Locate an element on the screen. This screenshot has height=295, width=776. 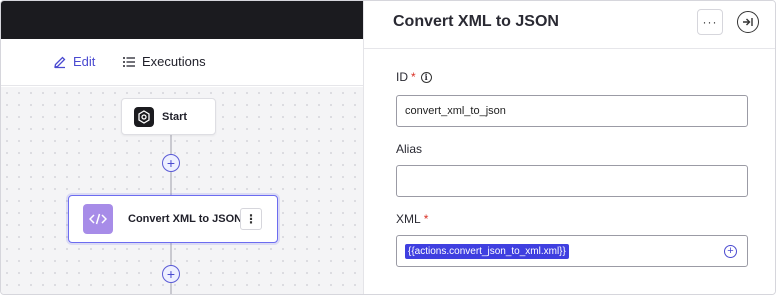
start-node: Start is located at coordinates (168, 116).